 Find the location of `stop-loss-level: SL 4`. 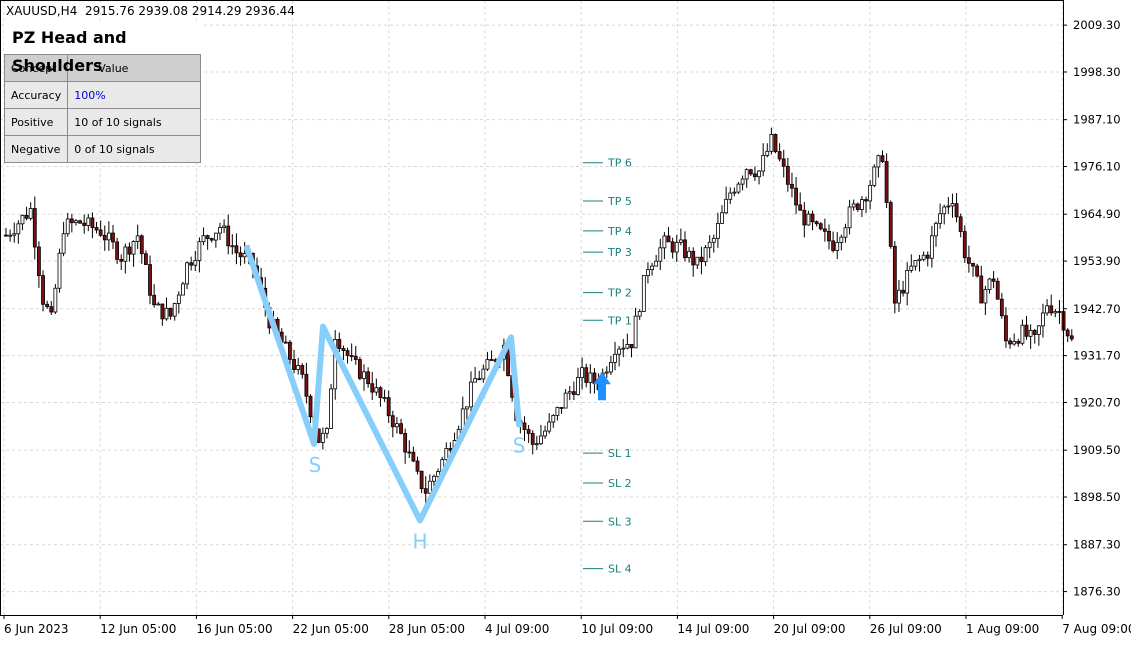

stop-loss-level: SL 4 is located at coordinates (607, 569).